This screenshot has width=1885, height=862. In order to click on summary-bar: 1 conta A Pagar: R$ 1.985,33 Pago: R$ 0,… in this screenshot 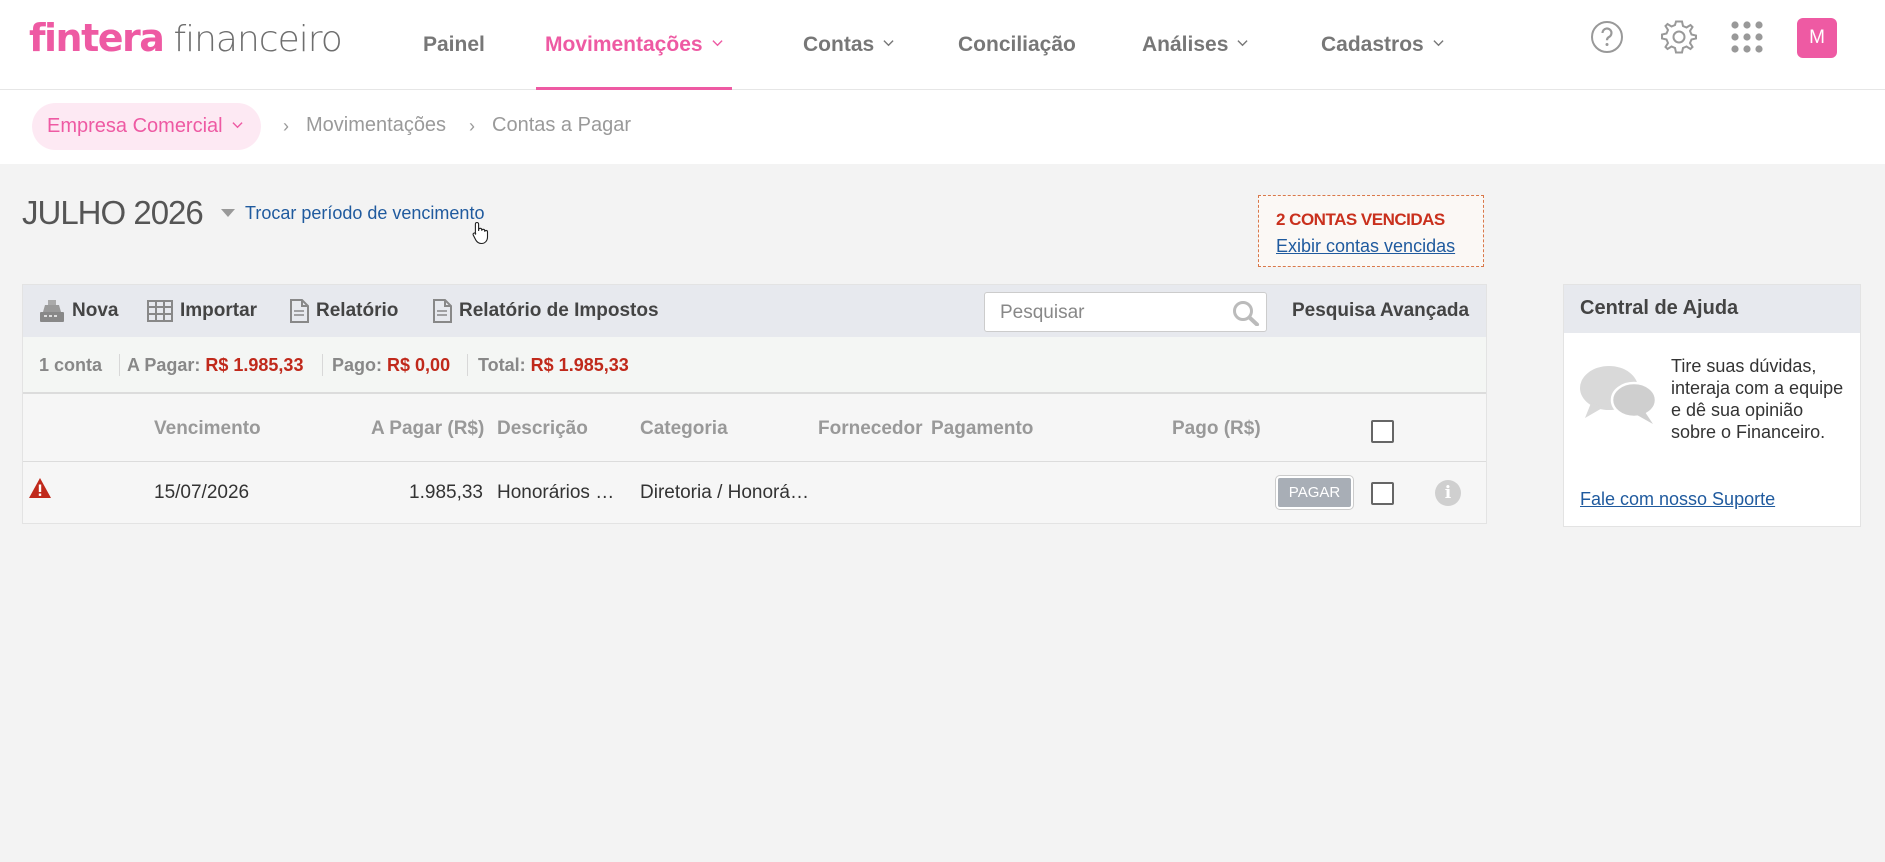, I will do `click(754, 365)`.